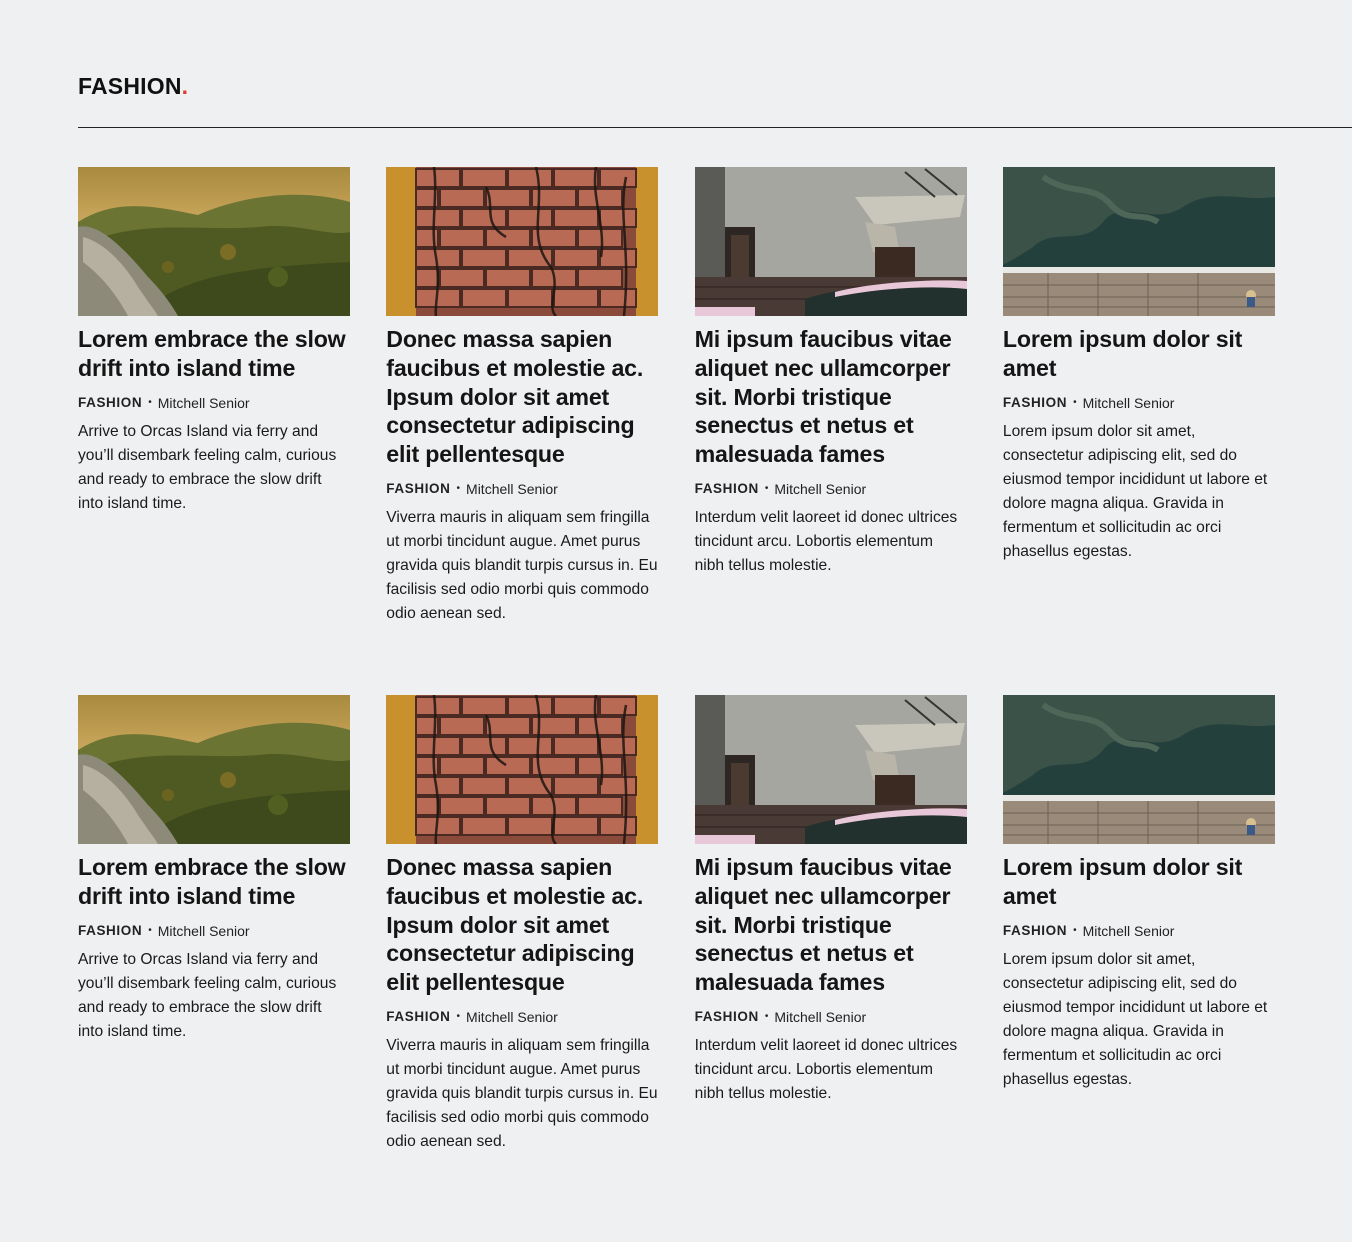 The image size is (1352, 1242). What do you see at coordinates (130, 86) in the screenshot?
I see `section-title-text: FASHION` at bounding box center [130, 86].